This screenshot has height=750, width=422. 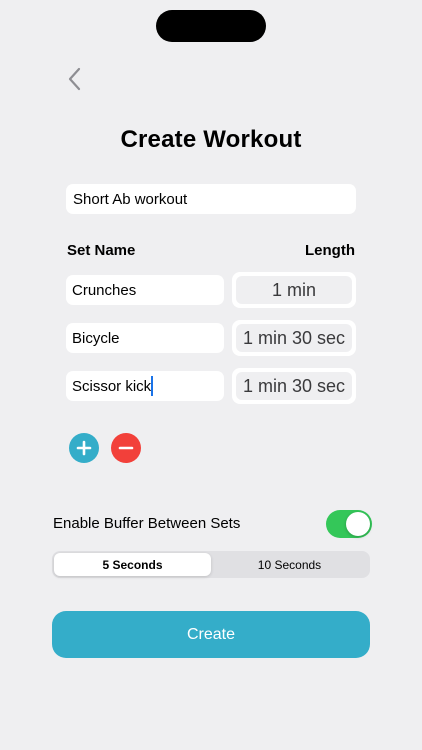 I want to click on back-button, so click(x=74, y=79).